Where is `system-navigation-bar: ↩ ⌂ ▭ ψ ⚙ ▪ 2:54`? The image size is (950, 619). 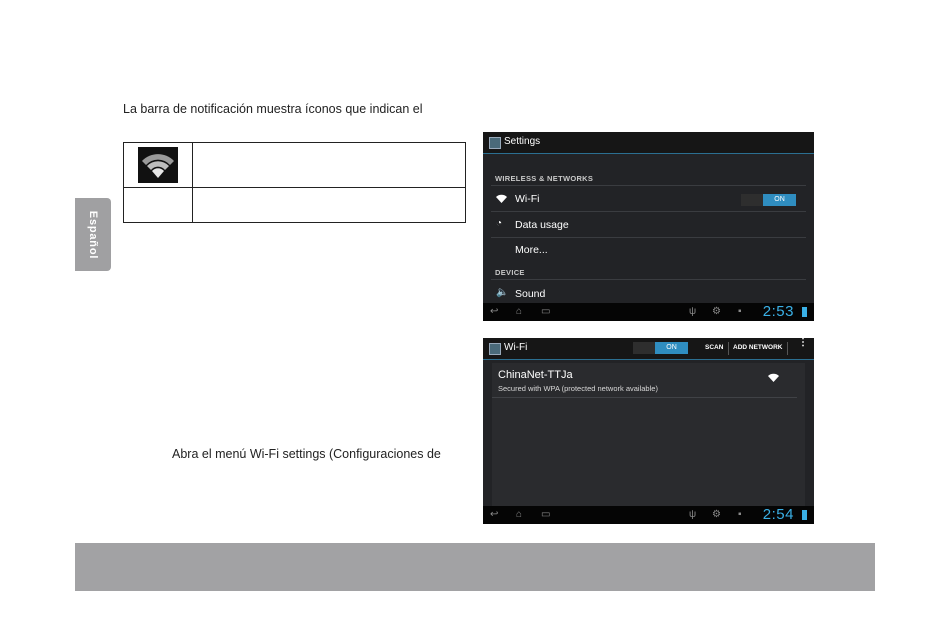
system-navigation-bar: ↩ ⌂ ▭ ψ ⚙ ▪ 2:54 is located at coordinates (648, 515).